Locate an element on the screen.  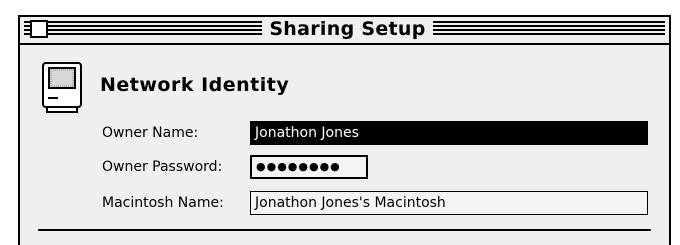
window-title: Sharing Setup is located at coordinates (347, 29).